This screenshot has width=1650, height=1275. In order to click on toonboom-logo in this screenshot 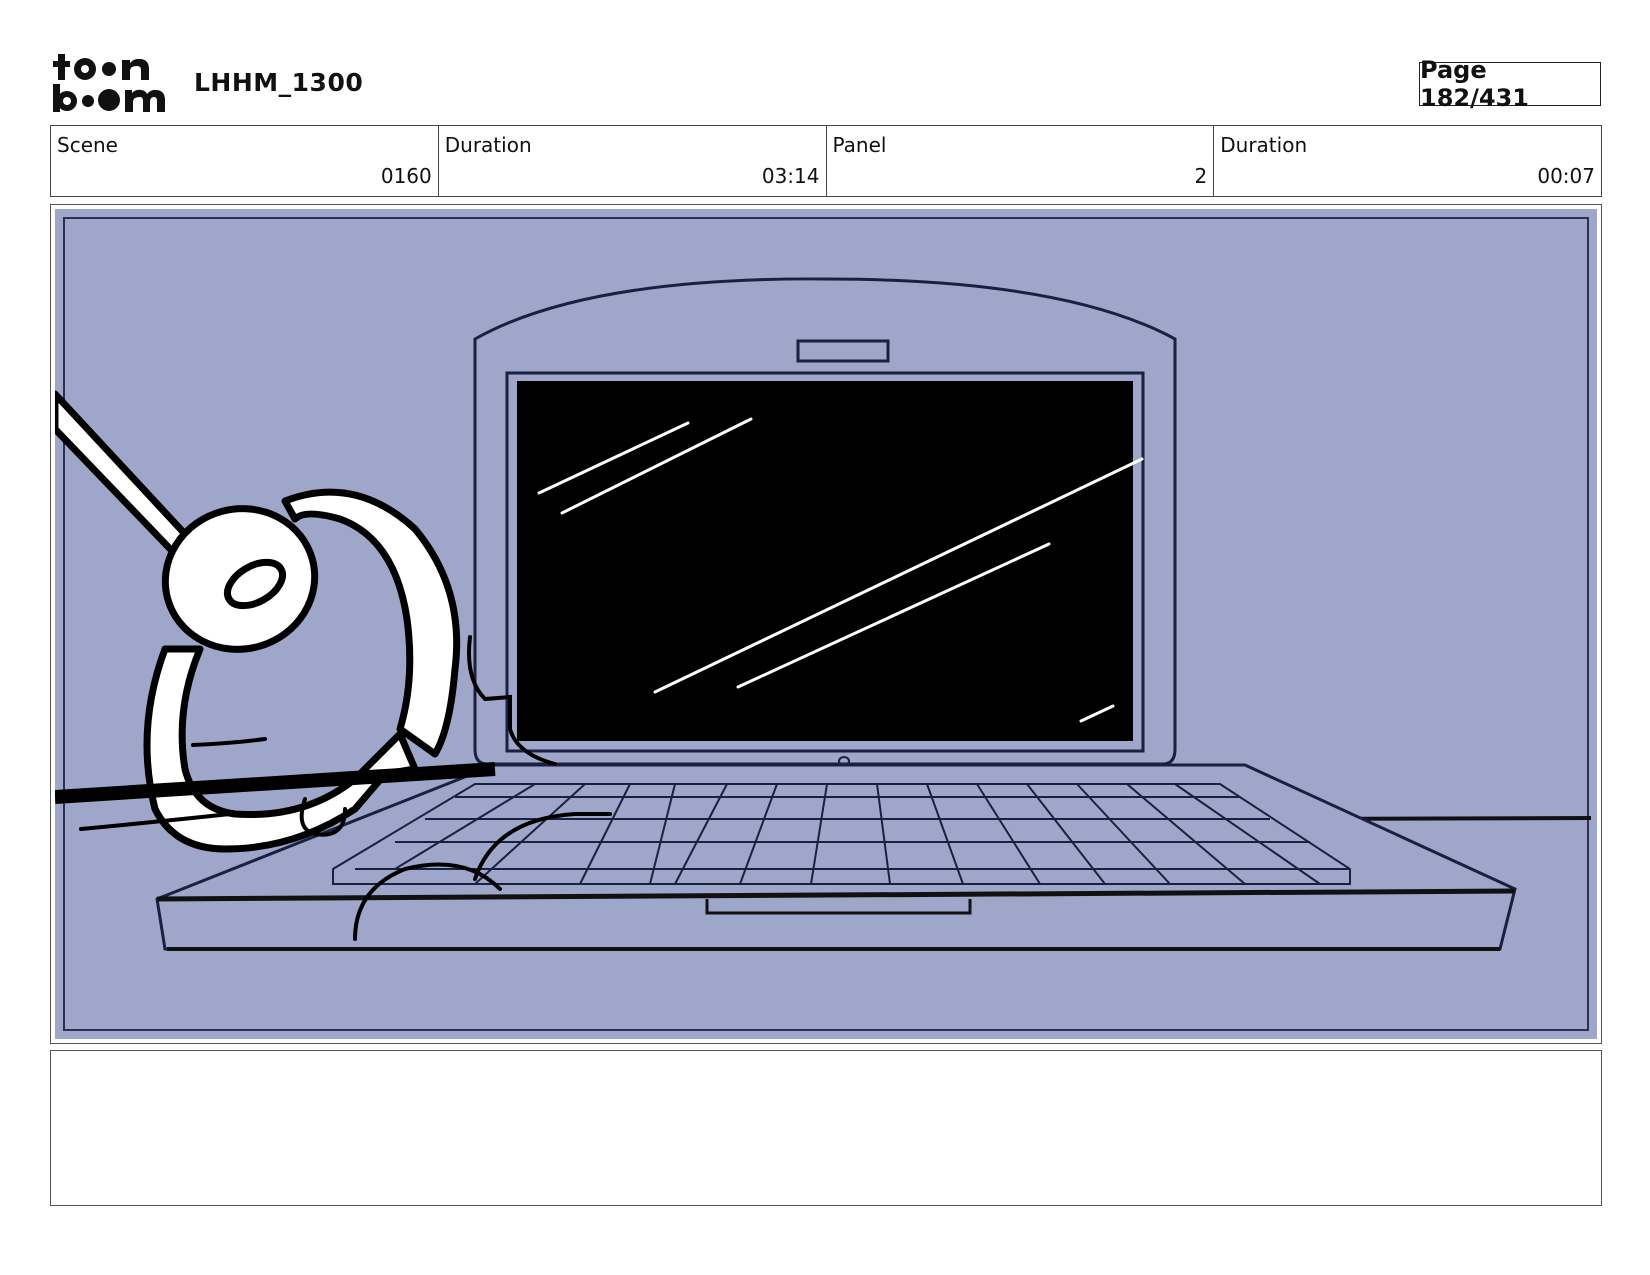, I will do `click(111, 84)`.